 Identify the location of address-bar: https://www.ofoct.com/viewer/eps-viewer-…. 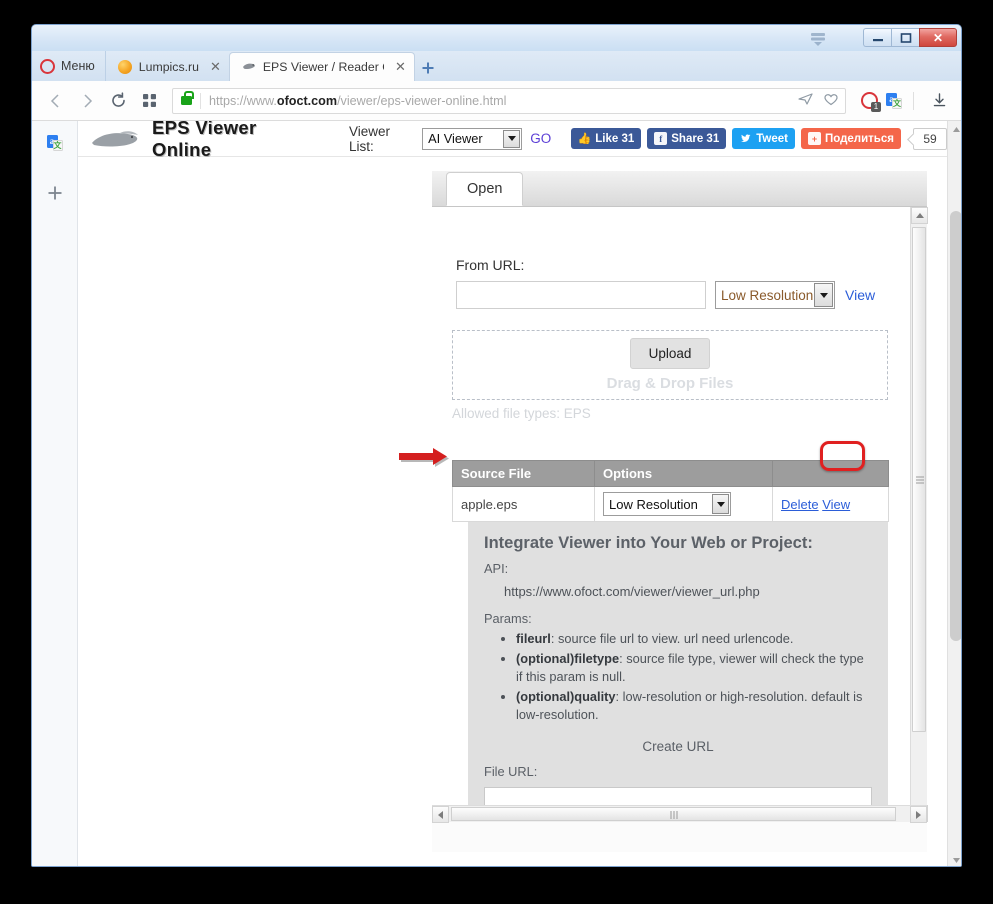
(509, 100).